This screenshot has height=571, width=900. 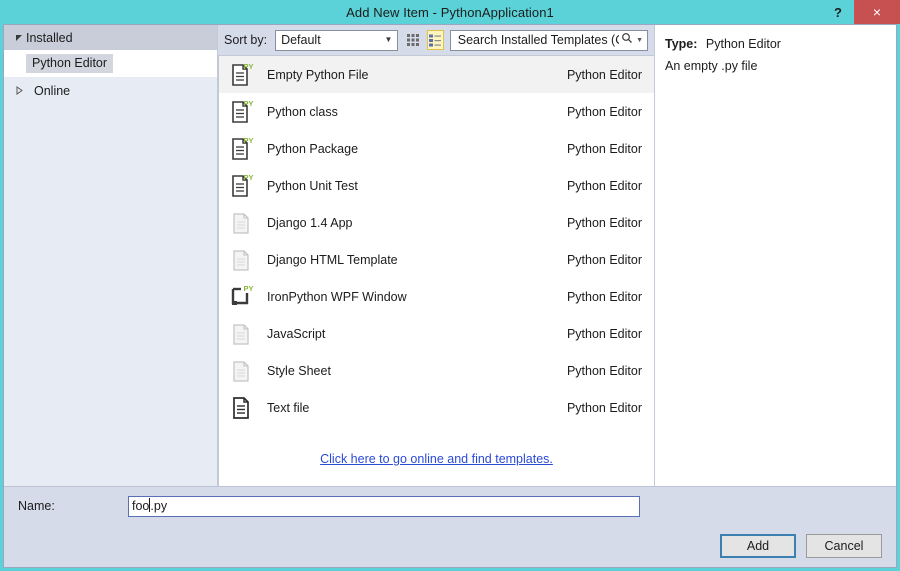 I want to click on sidebar-item-installed: Installed, so click(x=110, y=37).